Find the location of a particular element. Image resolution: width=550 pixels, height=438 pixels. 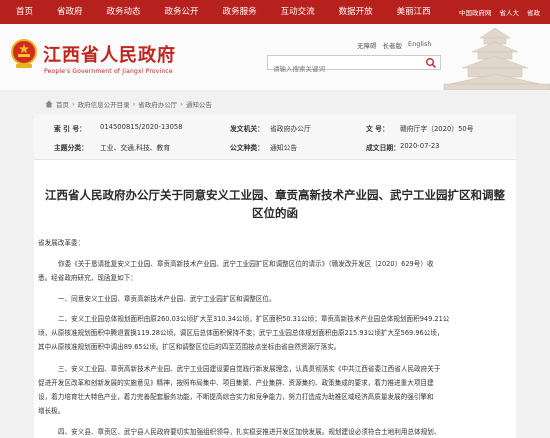

breadcrumb-home: 首页 is located at coordinates (62, 104).